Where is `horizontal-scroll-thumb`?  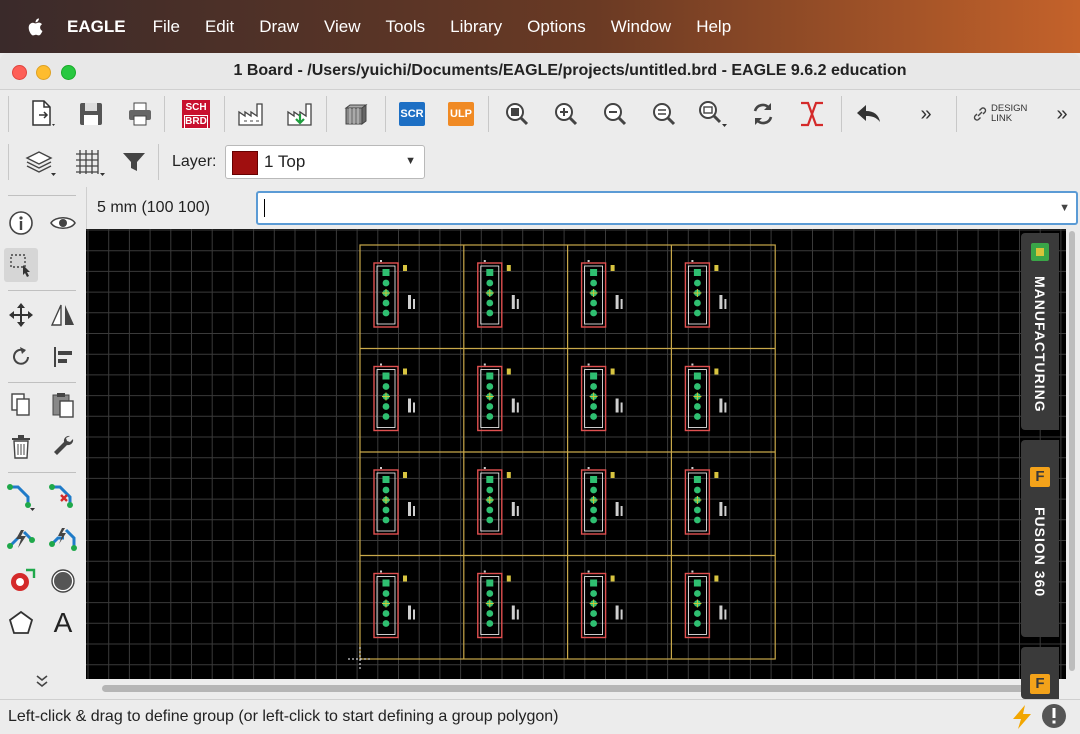
horizontal-scroll-thumb is located at coordinates (567, 688).